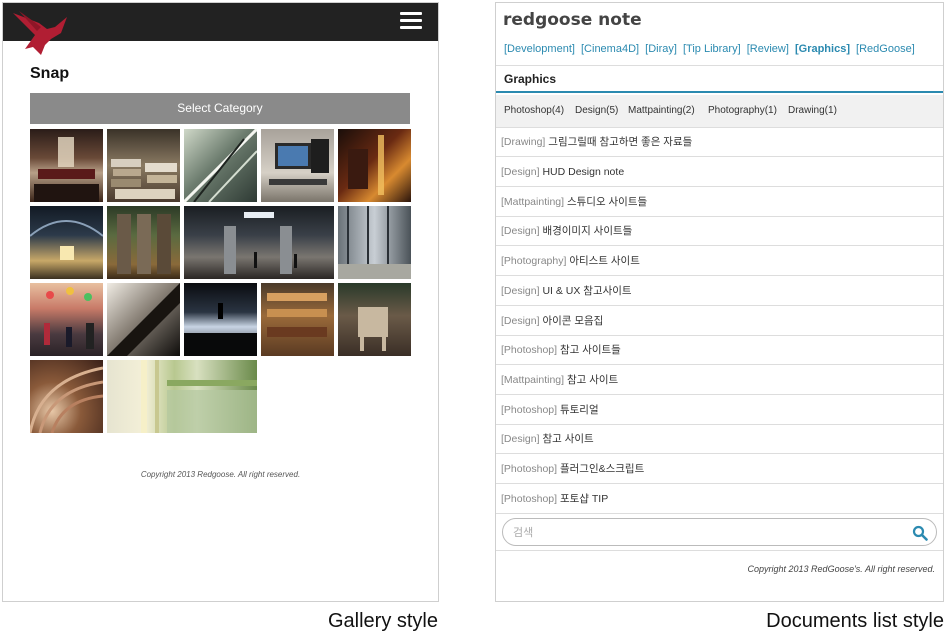 This screenshot has width=946, height=638. I want to click on subcategory-drawing: Drawing(1), so click(812, 110).